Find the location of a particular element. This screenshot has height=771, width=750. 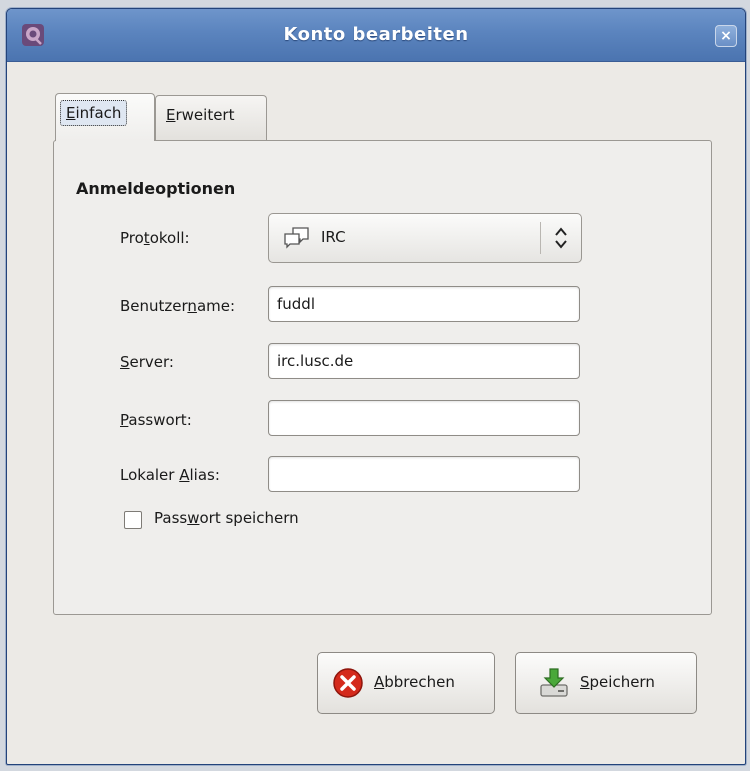

title-bar: Konto bearbeiten × is located at coordinates (376, 35).